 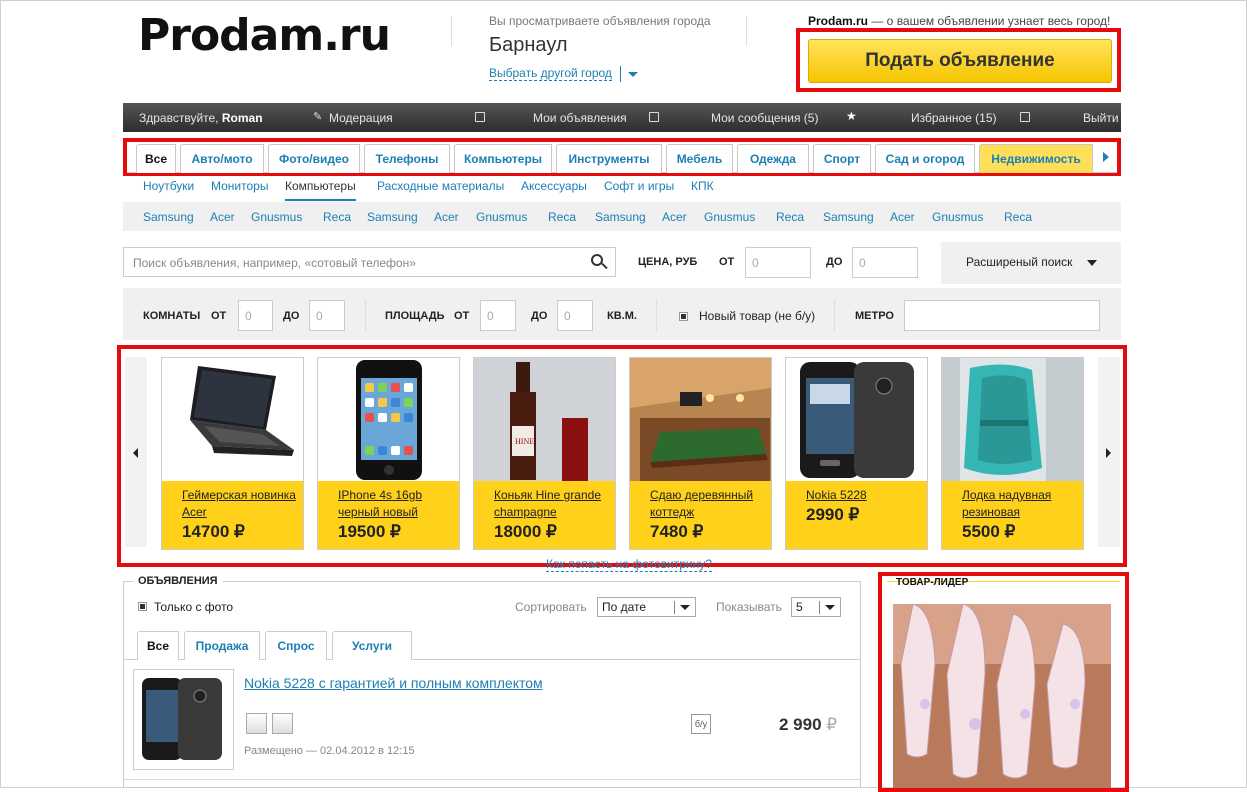 I want to click on card-title: Геймерская новинка Acer, so click(x=241, y=504).